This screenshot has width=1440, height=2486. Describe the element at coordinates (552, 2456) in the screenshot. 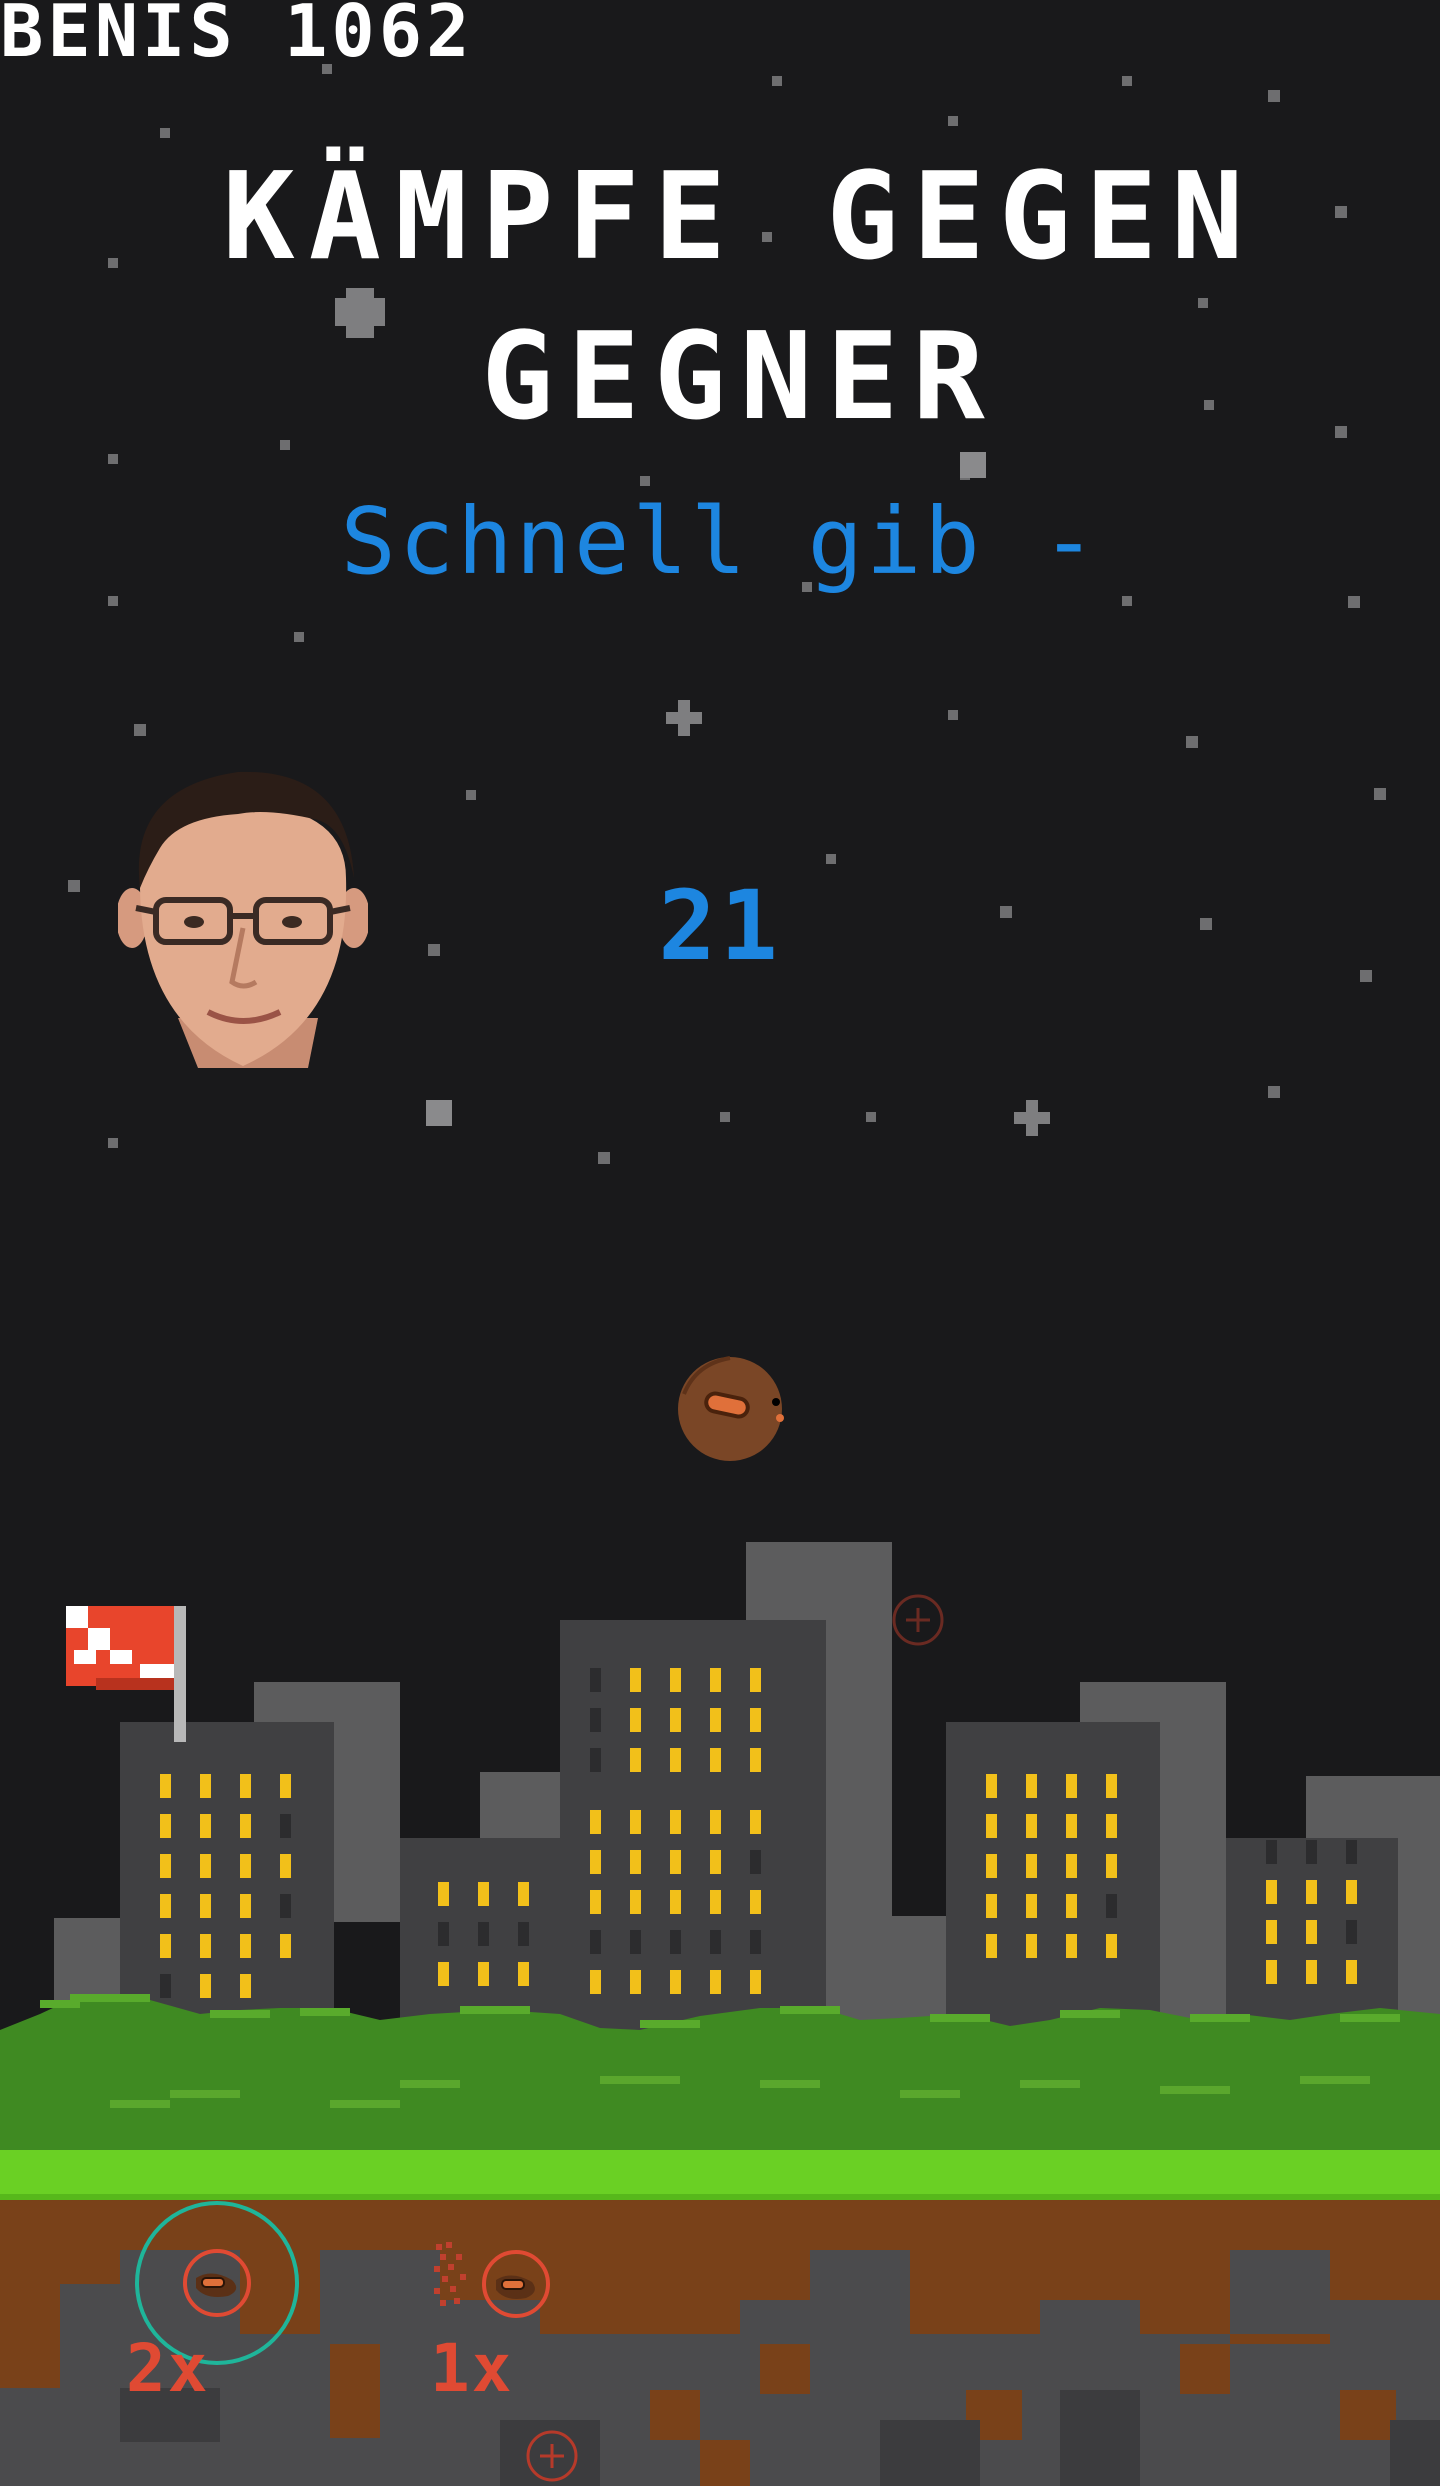

I see `crosshair-icon` at that location.